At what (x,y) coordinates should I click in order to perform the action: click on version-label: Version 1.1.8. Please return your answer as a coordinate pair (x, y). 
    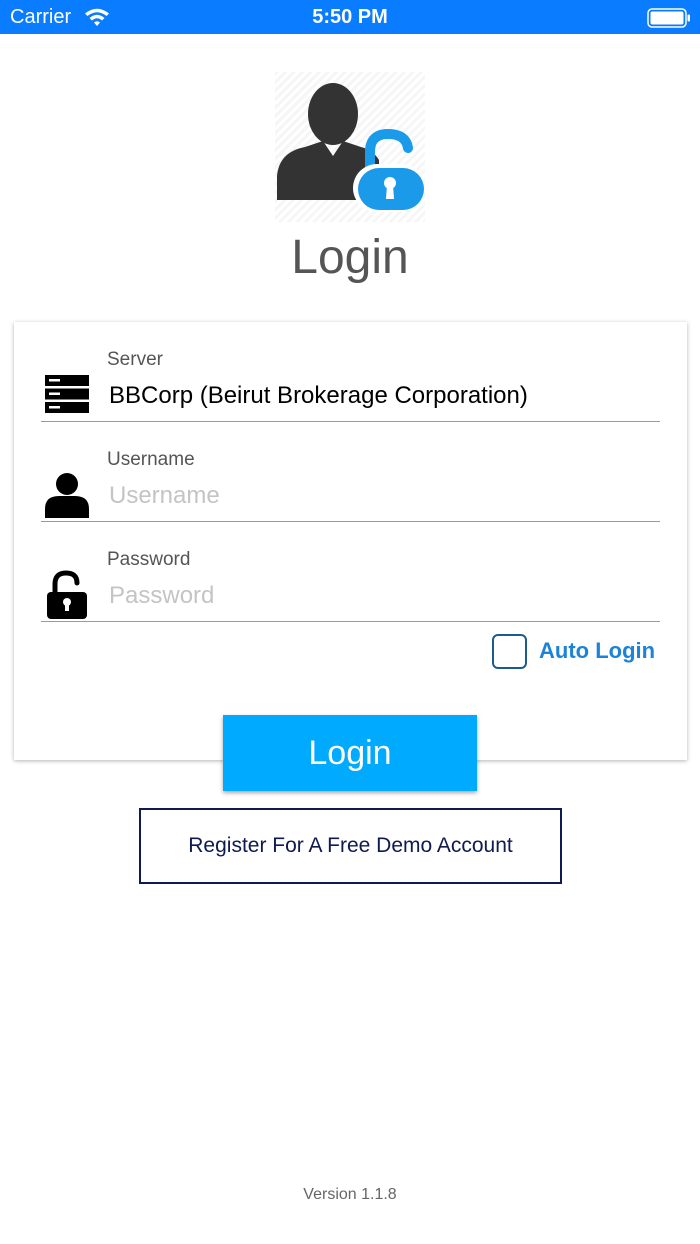
    Looking at the image, I should click on (350, 1194).